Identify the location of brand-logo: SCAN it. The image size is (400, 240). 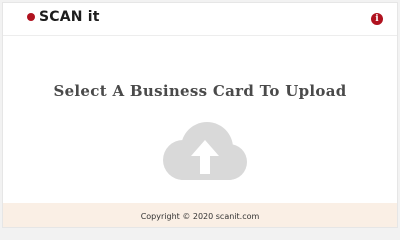
(63, 17).